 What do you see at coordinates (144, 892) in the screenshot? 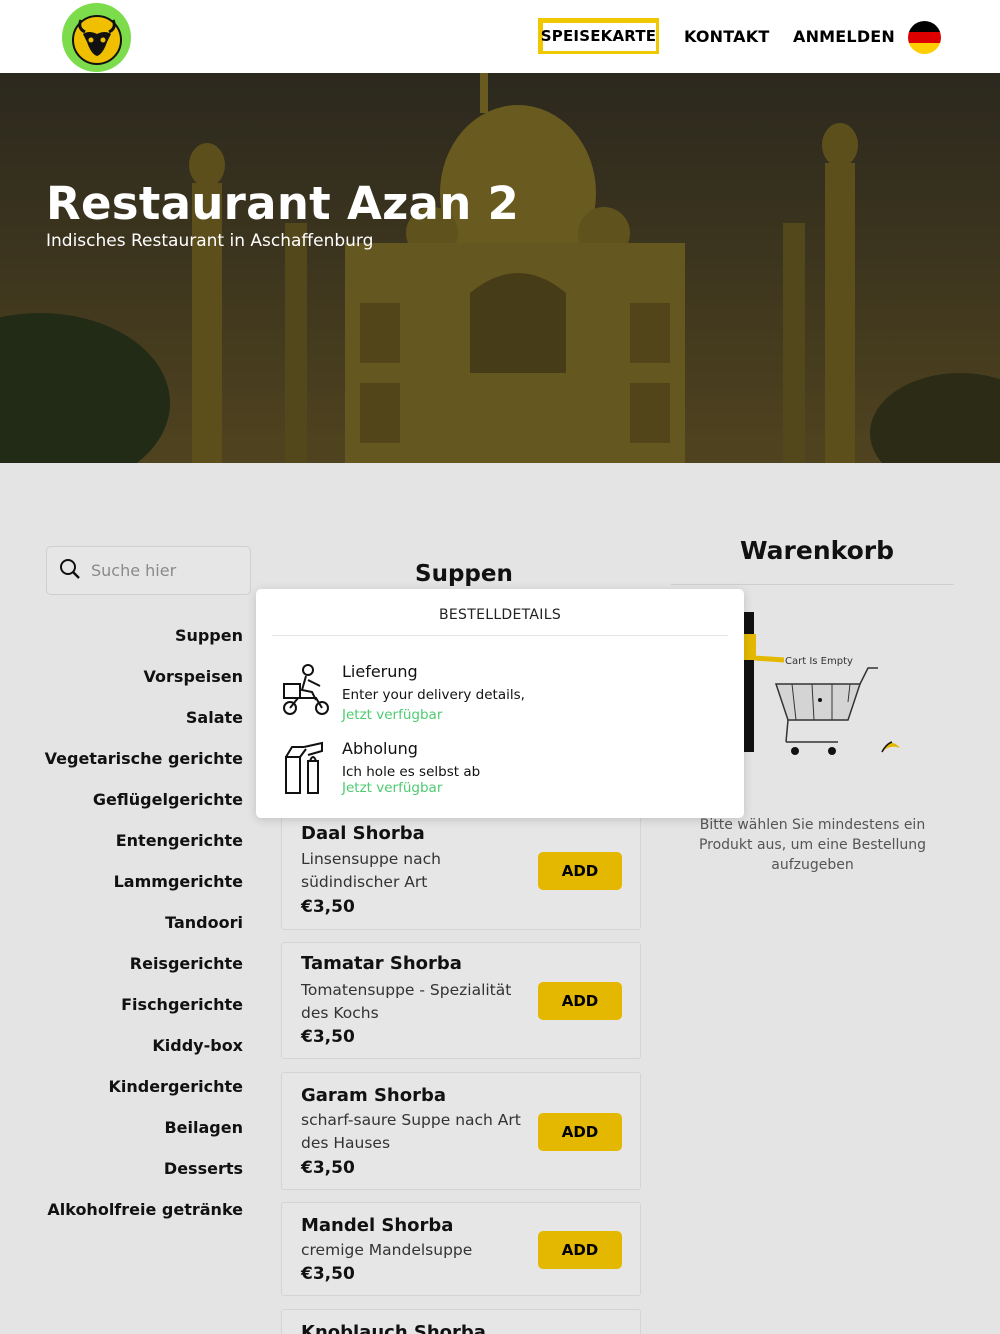
I see `category-lammgerichte: Lammgerichte` at bounding box center [144, 892].